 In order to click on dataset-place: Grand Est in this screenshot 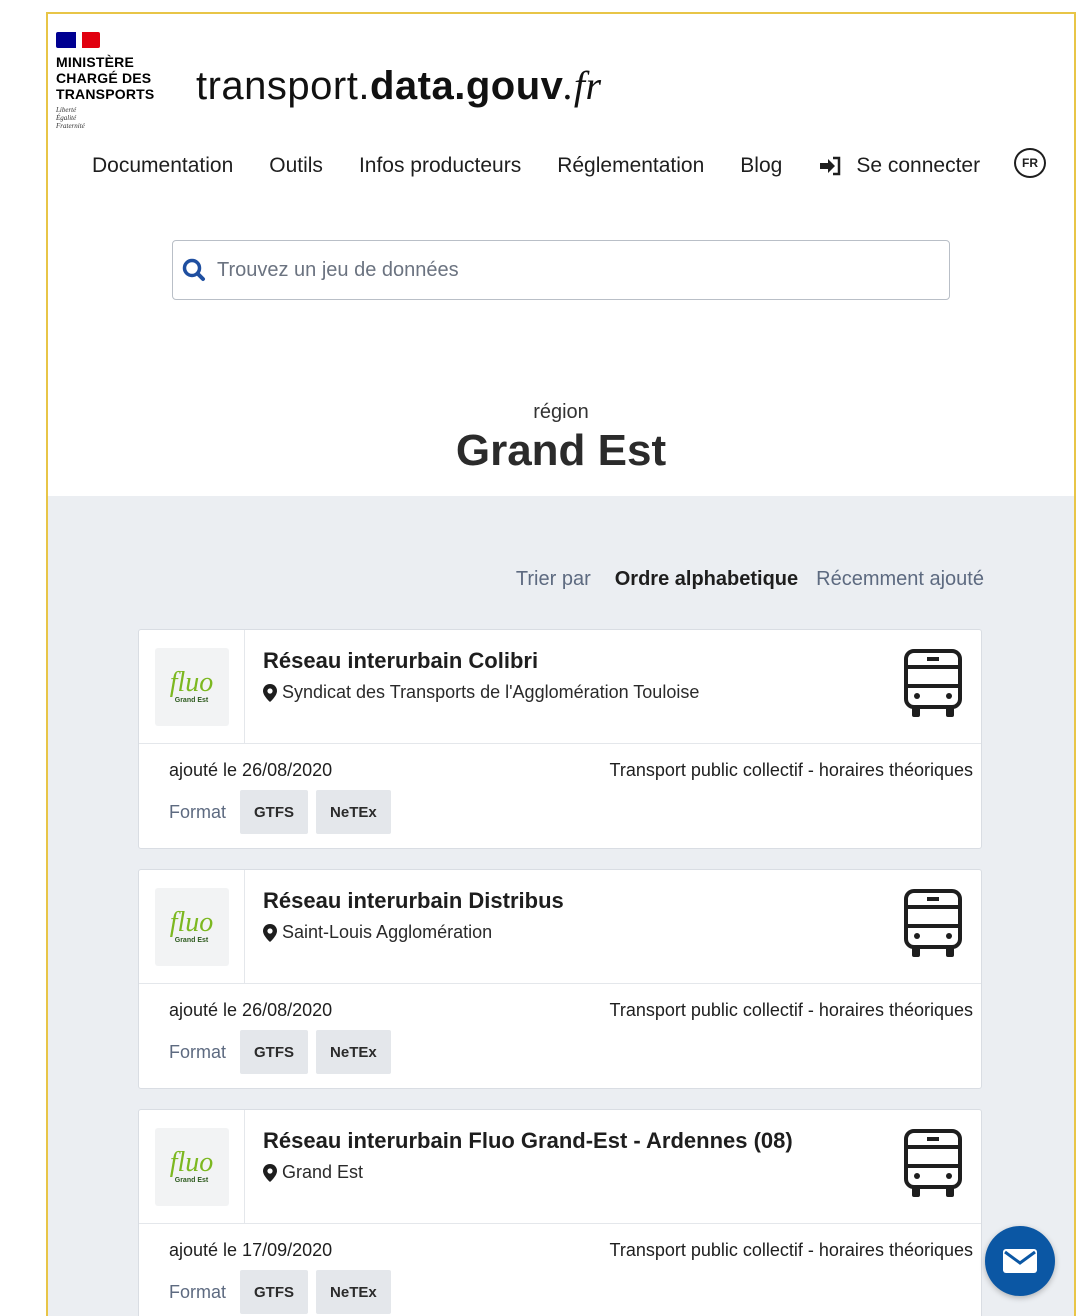, I will do `click(313, 1172)`.